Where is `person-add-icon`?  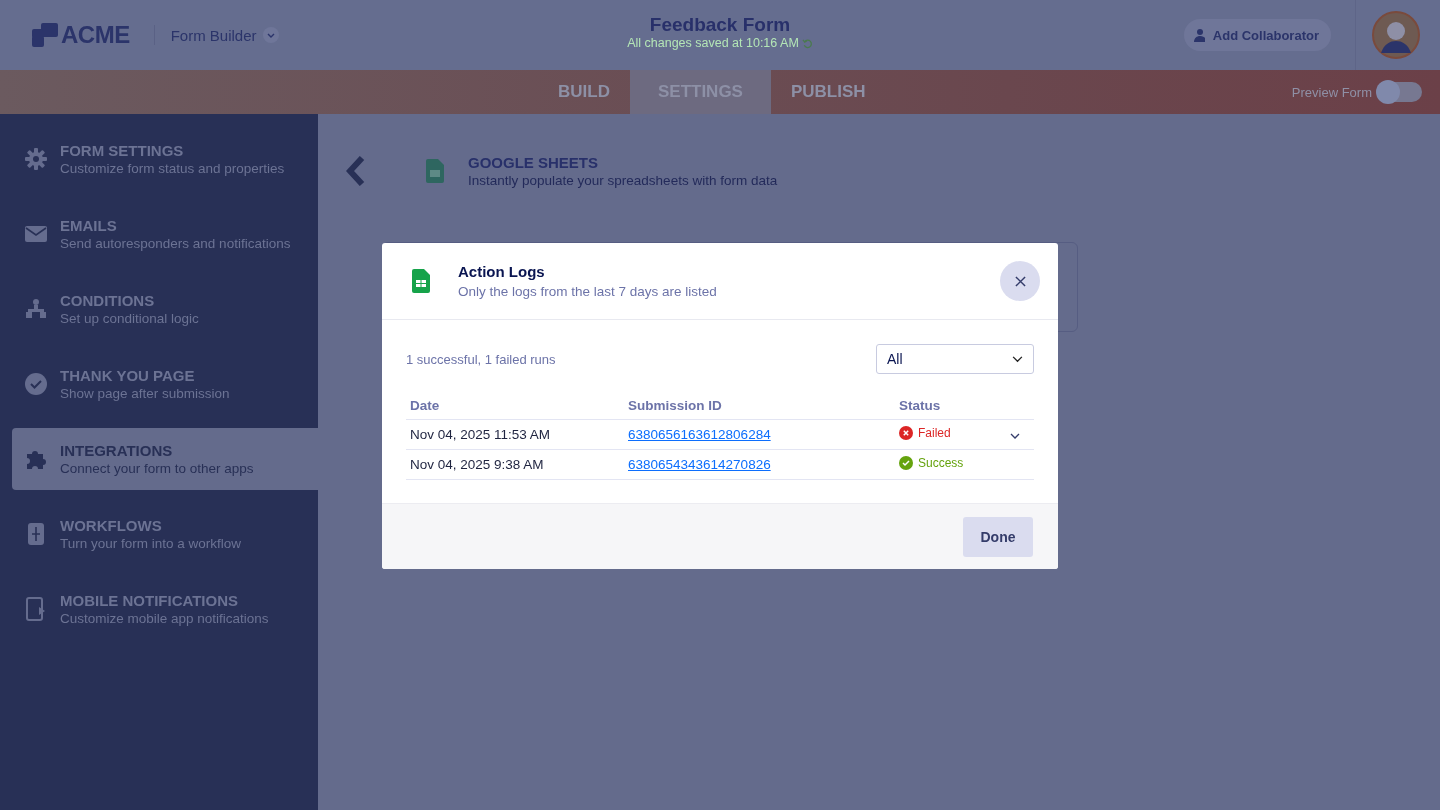
person-add-icon is located at coordinates (1200, 35).